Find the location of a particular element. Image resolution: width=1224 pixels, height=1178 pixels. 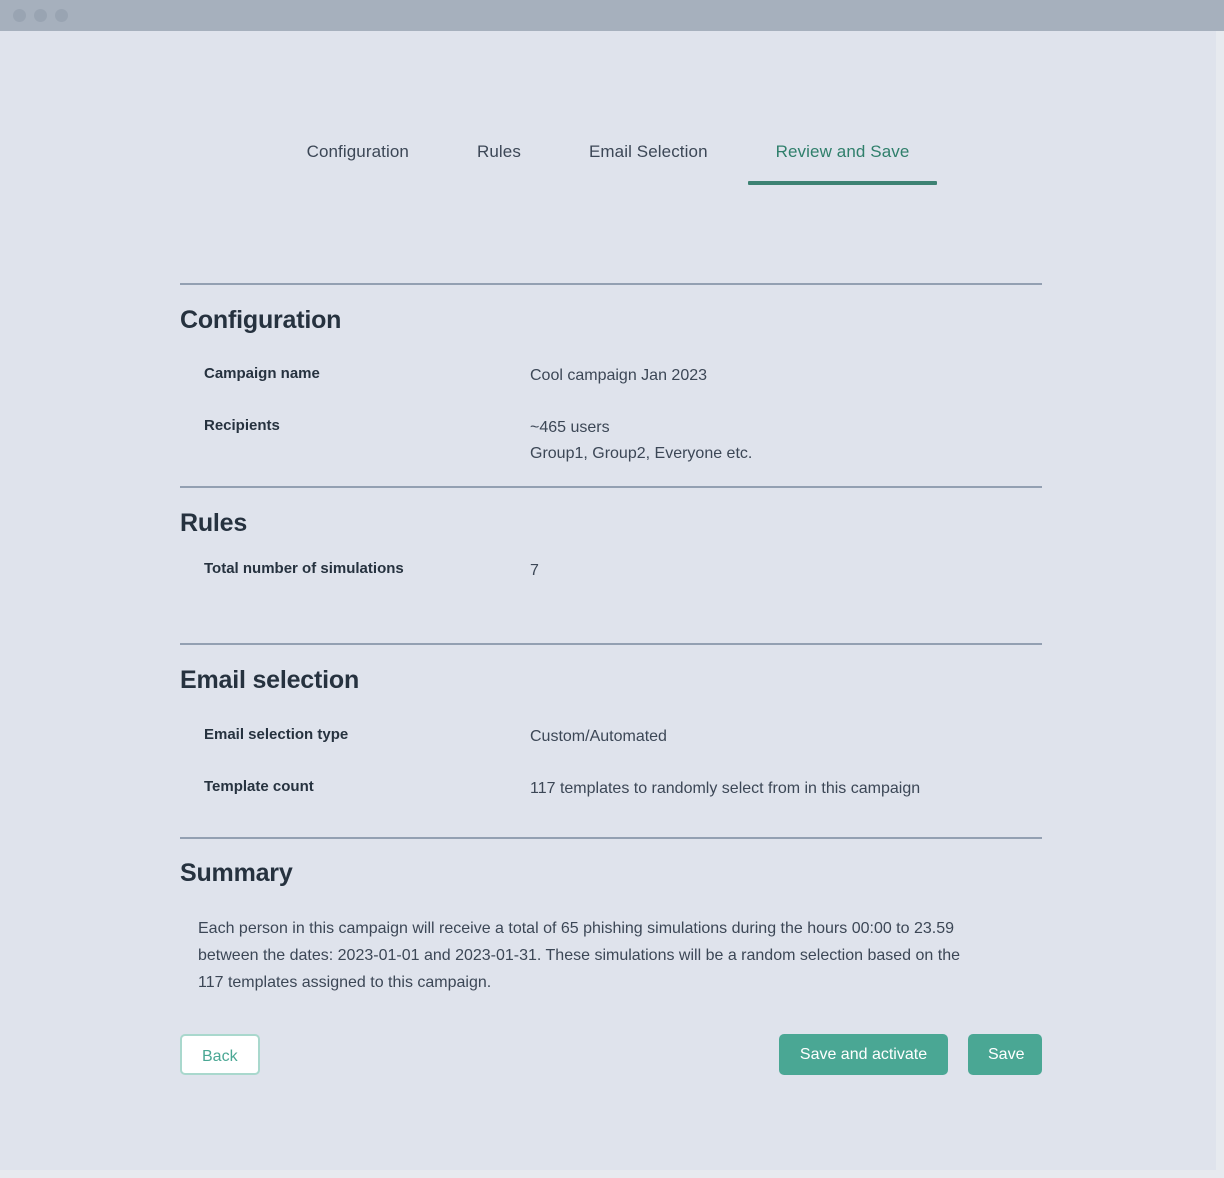

row-value-line: Cool campaign Jan 2023 is located at coordinates (619, 375).